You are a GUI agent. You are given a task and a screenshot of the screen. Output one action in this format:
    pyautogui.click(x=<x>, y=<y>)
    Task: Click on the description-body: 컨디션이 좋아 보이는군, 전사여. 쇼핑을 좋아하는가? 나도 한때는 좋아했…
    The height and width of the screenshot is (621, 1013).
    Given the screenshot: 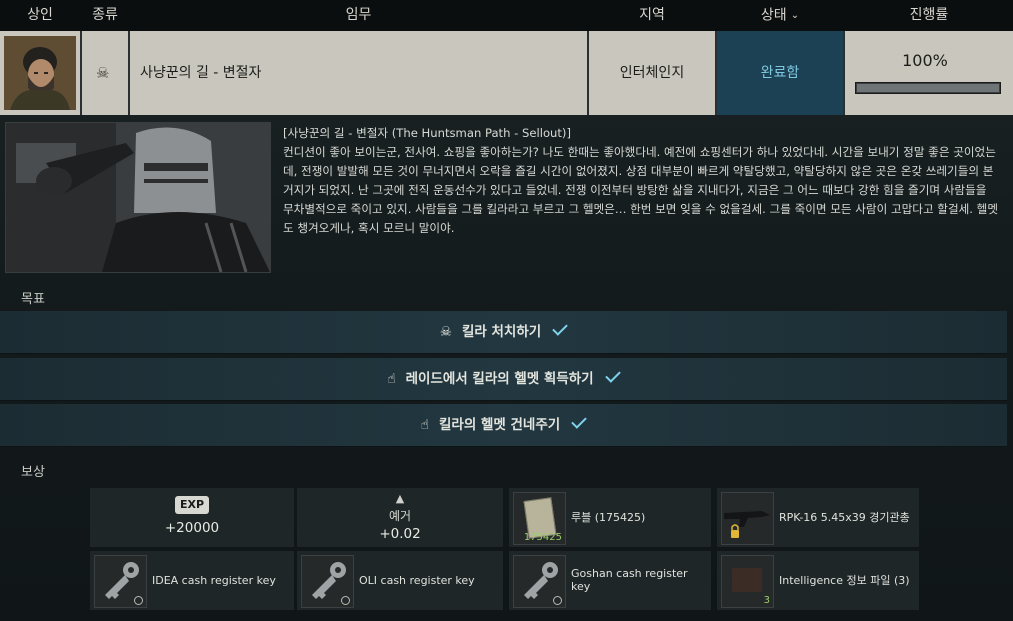 What is the action you would take?
    pyautogui.click(x=641, y=190)
    